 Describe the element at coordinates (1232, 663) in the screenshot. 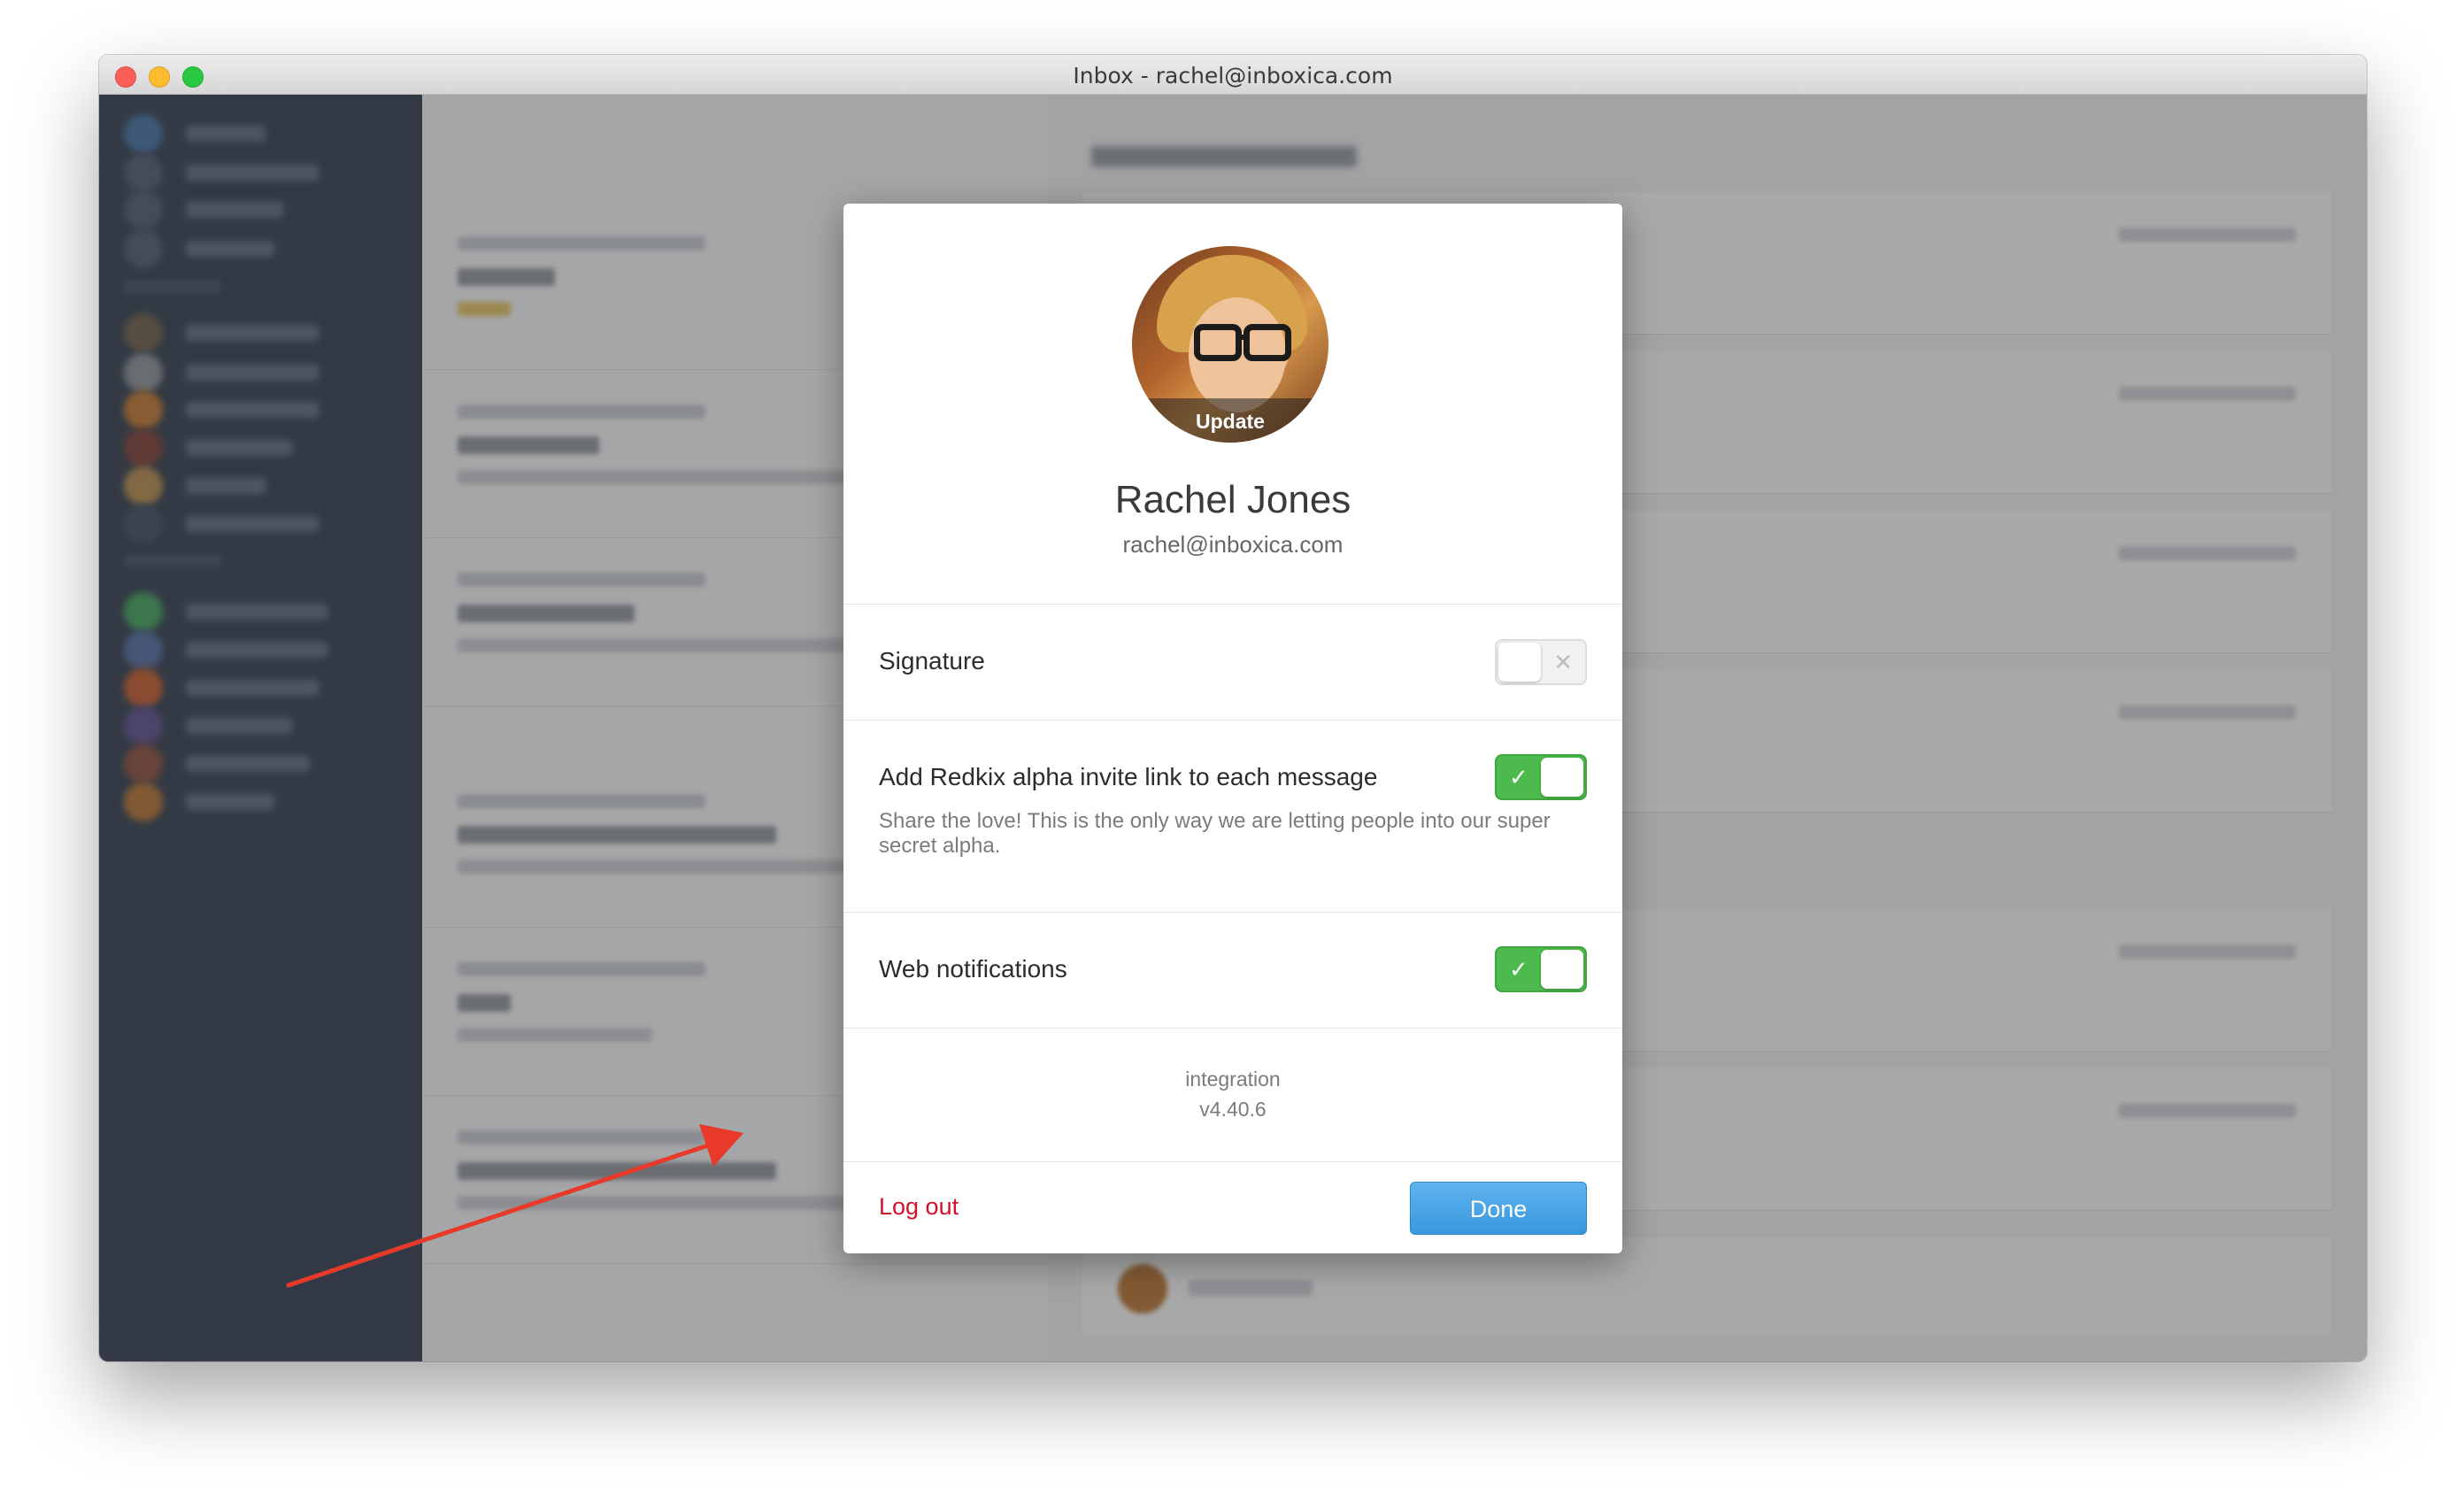

I see `setting-signature: Signature ✕` at that location.